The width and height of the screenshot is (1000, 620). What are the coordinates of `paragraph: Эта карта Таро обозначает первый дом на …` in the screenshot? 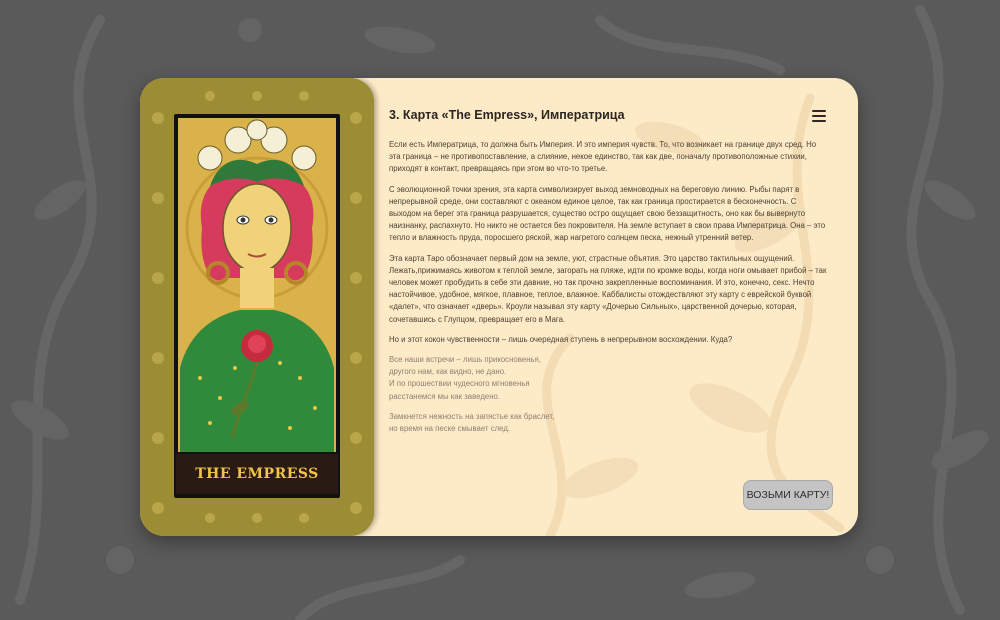 It's located at (608, 288).